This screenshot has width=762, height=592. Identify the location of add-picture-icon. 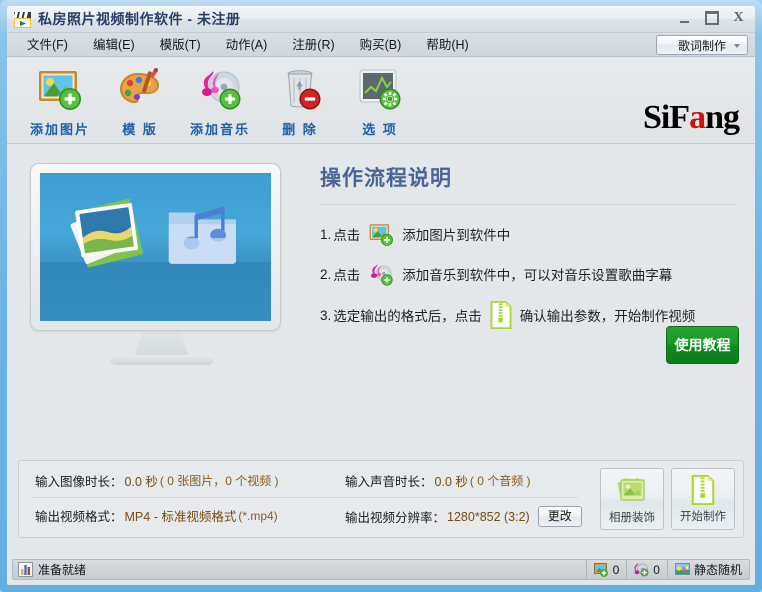
(60, 89).